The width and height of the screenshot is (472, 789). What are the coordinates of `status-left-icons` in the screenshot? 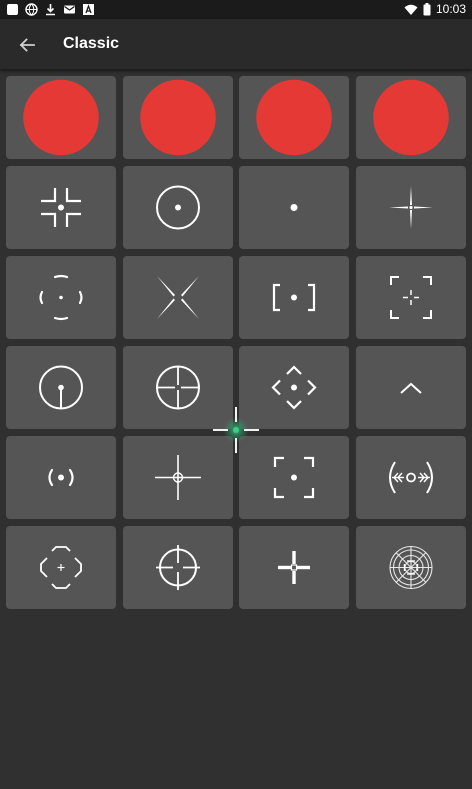 It's located at (50, 9).